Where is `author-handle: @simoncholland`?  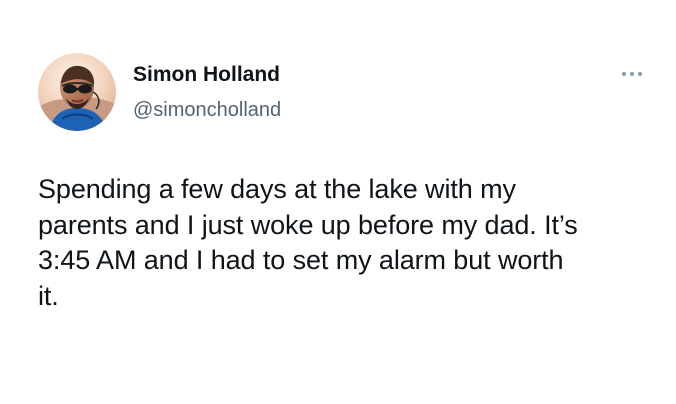
author-handle: @simoncholland is located at coordinates (207, 110).